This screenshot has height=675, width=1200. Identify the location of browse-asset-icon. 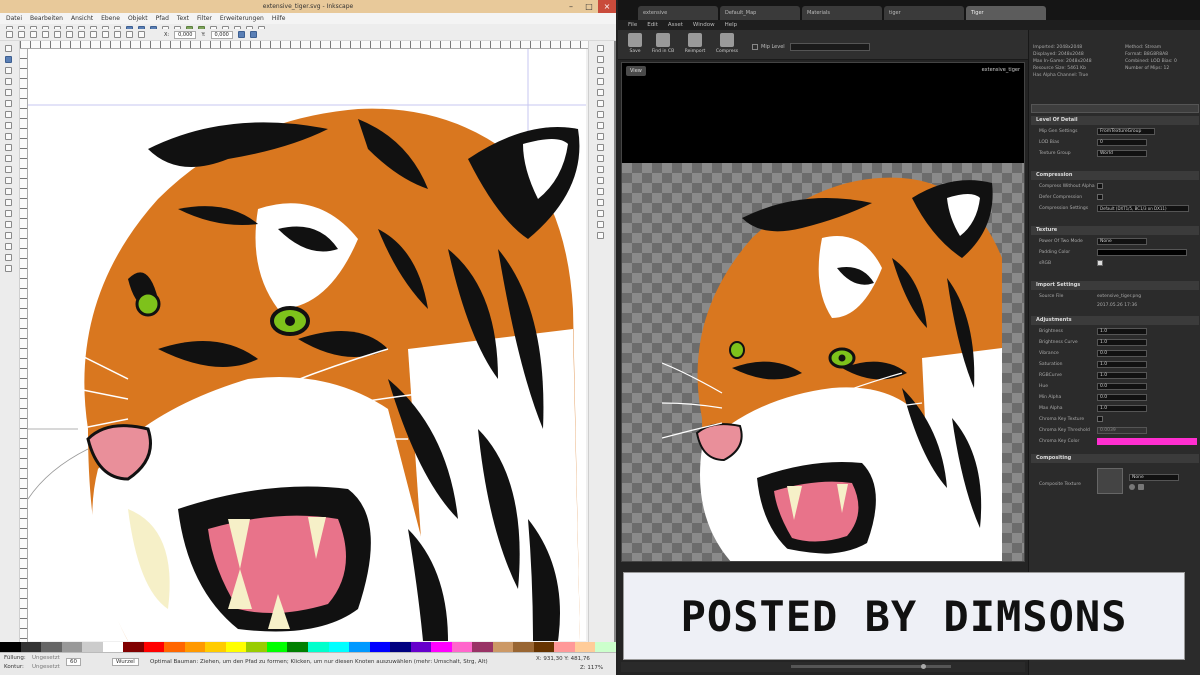
(1141, 487).